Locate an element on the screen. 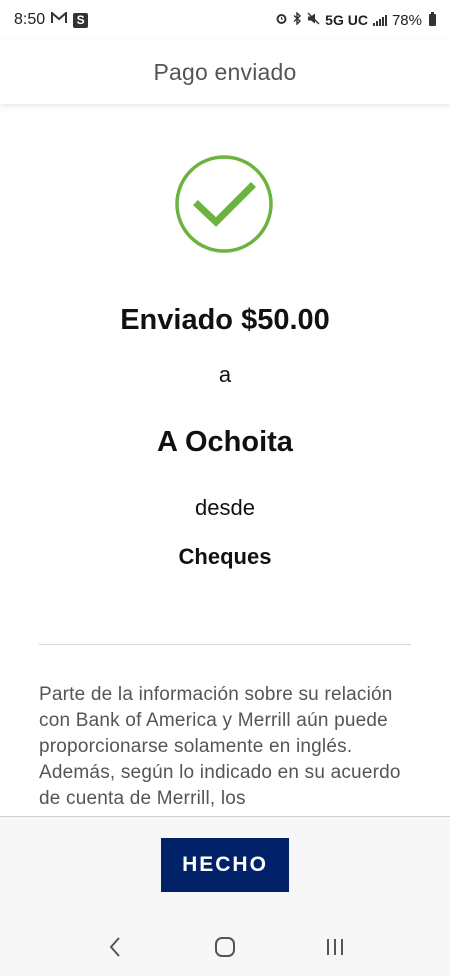  footer: HECHO is located at coordinates (225, 867).